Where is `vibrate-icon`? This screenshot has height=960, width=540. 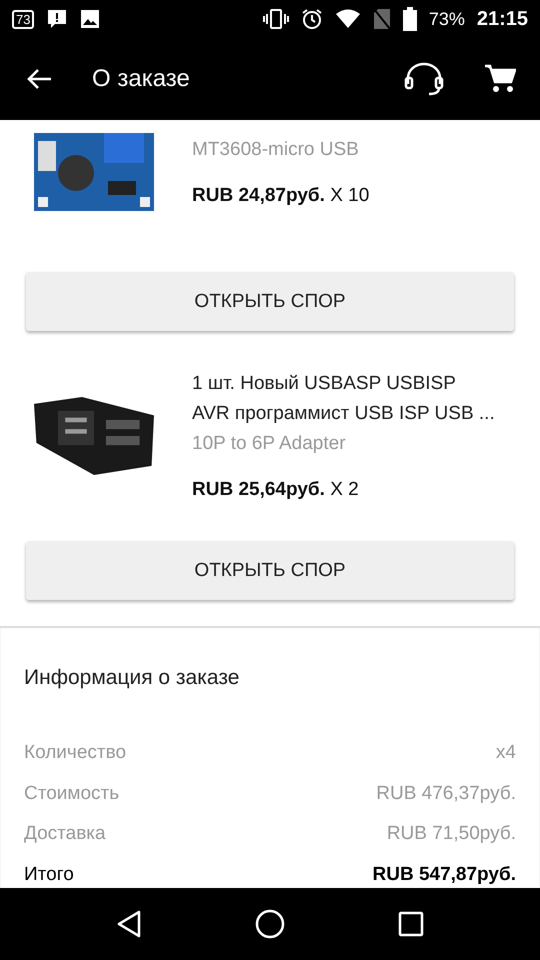 vibrate-icon is located at coordinates (275, 19).